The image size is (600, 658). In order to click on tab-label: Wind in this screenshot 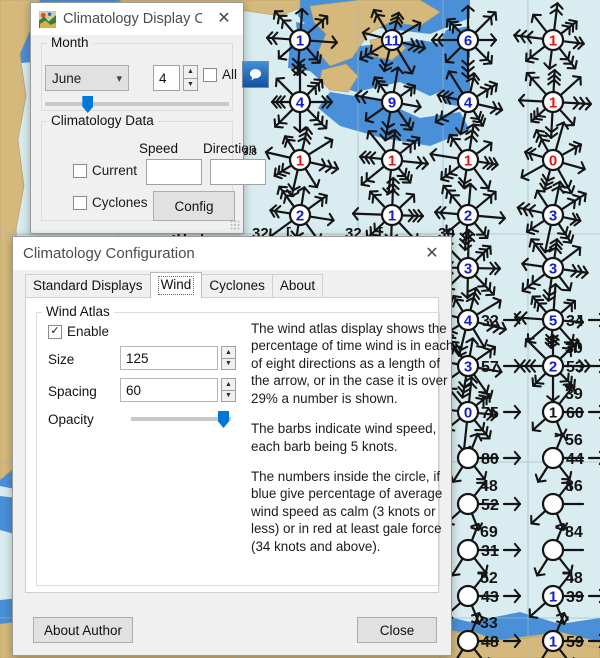, I will do `click(176, 285)`.